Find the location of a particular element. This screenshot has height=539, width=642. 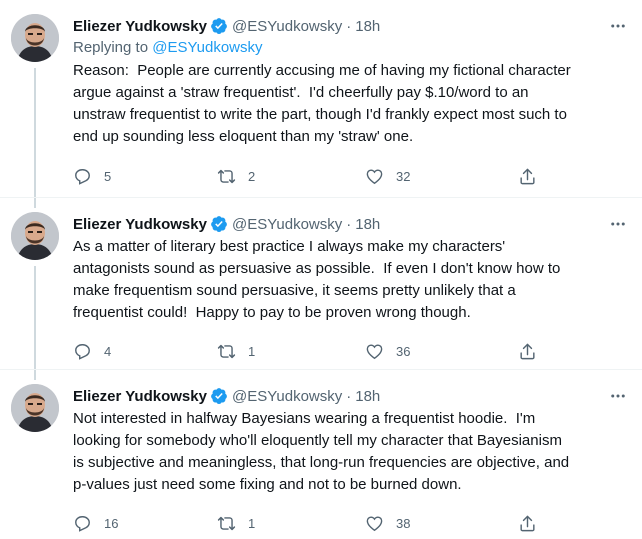

replying-to: Replying to @ESYudkowsky is located at coordinates (350, 48).